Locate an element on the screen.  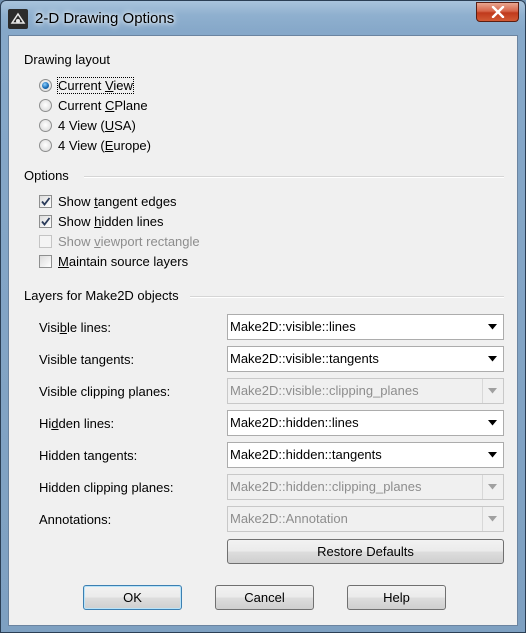
accelerator-key: d is located at coordinates (55, 423).